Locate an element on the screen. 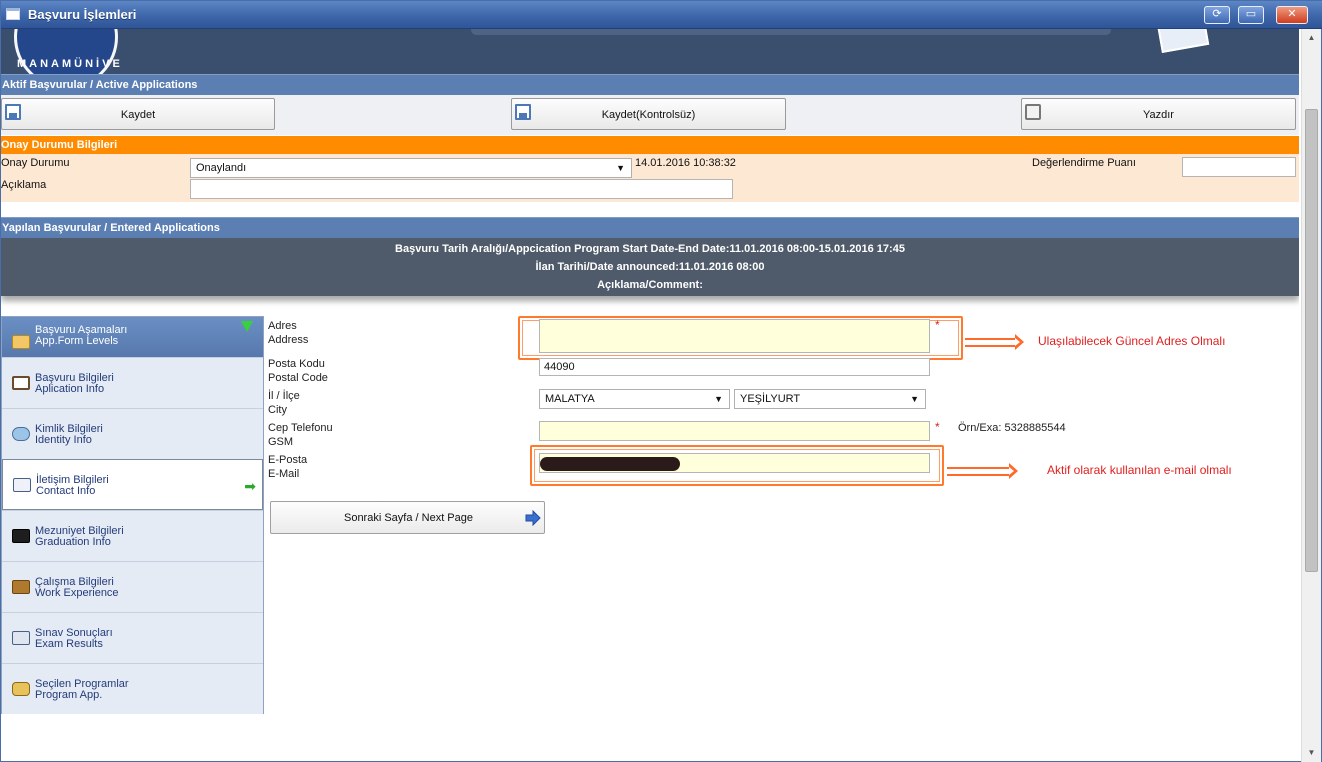 This screenshot has width=1322, height=762. banner-title-graphic is located at coordinates (791, 32).